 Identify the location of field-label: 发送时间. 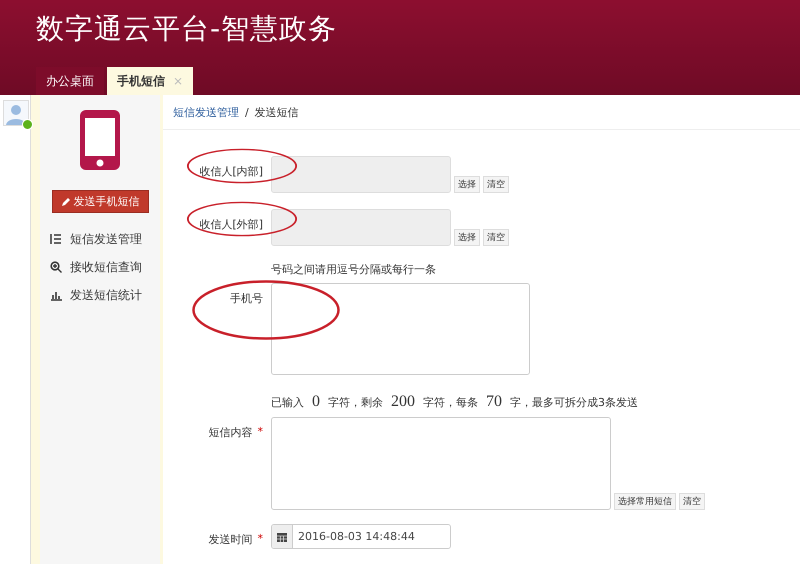
(230, 539).